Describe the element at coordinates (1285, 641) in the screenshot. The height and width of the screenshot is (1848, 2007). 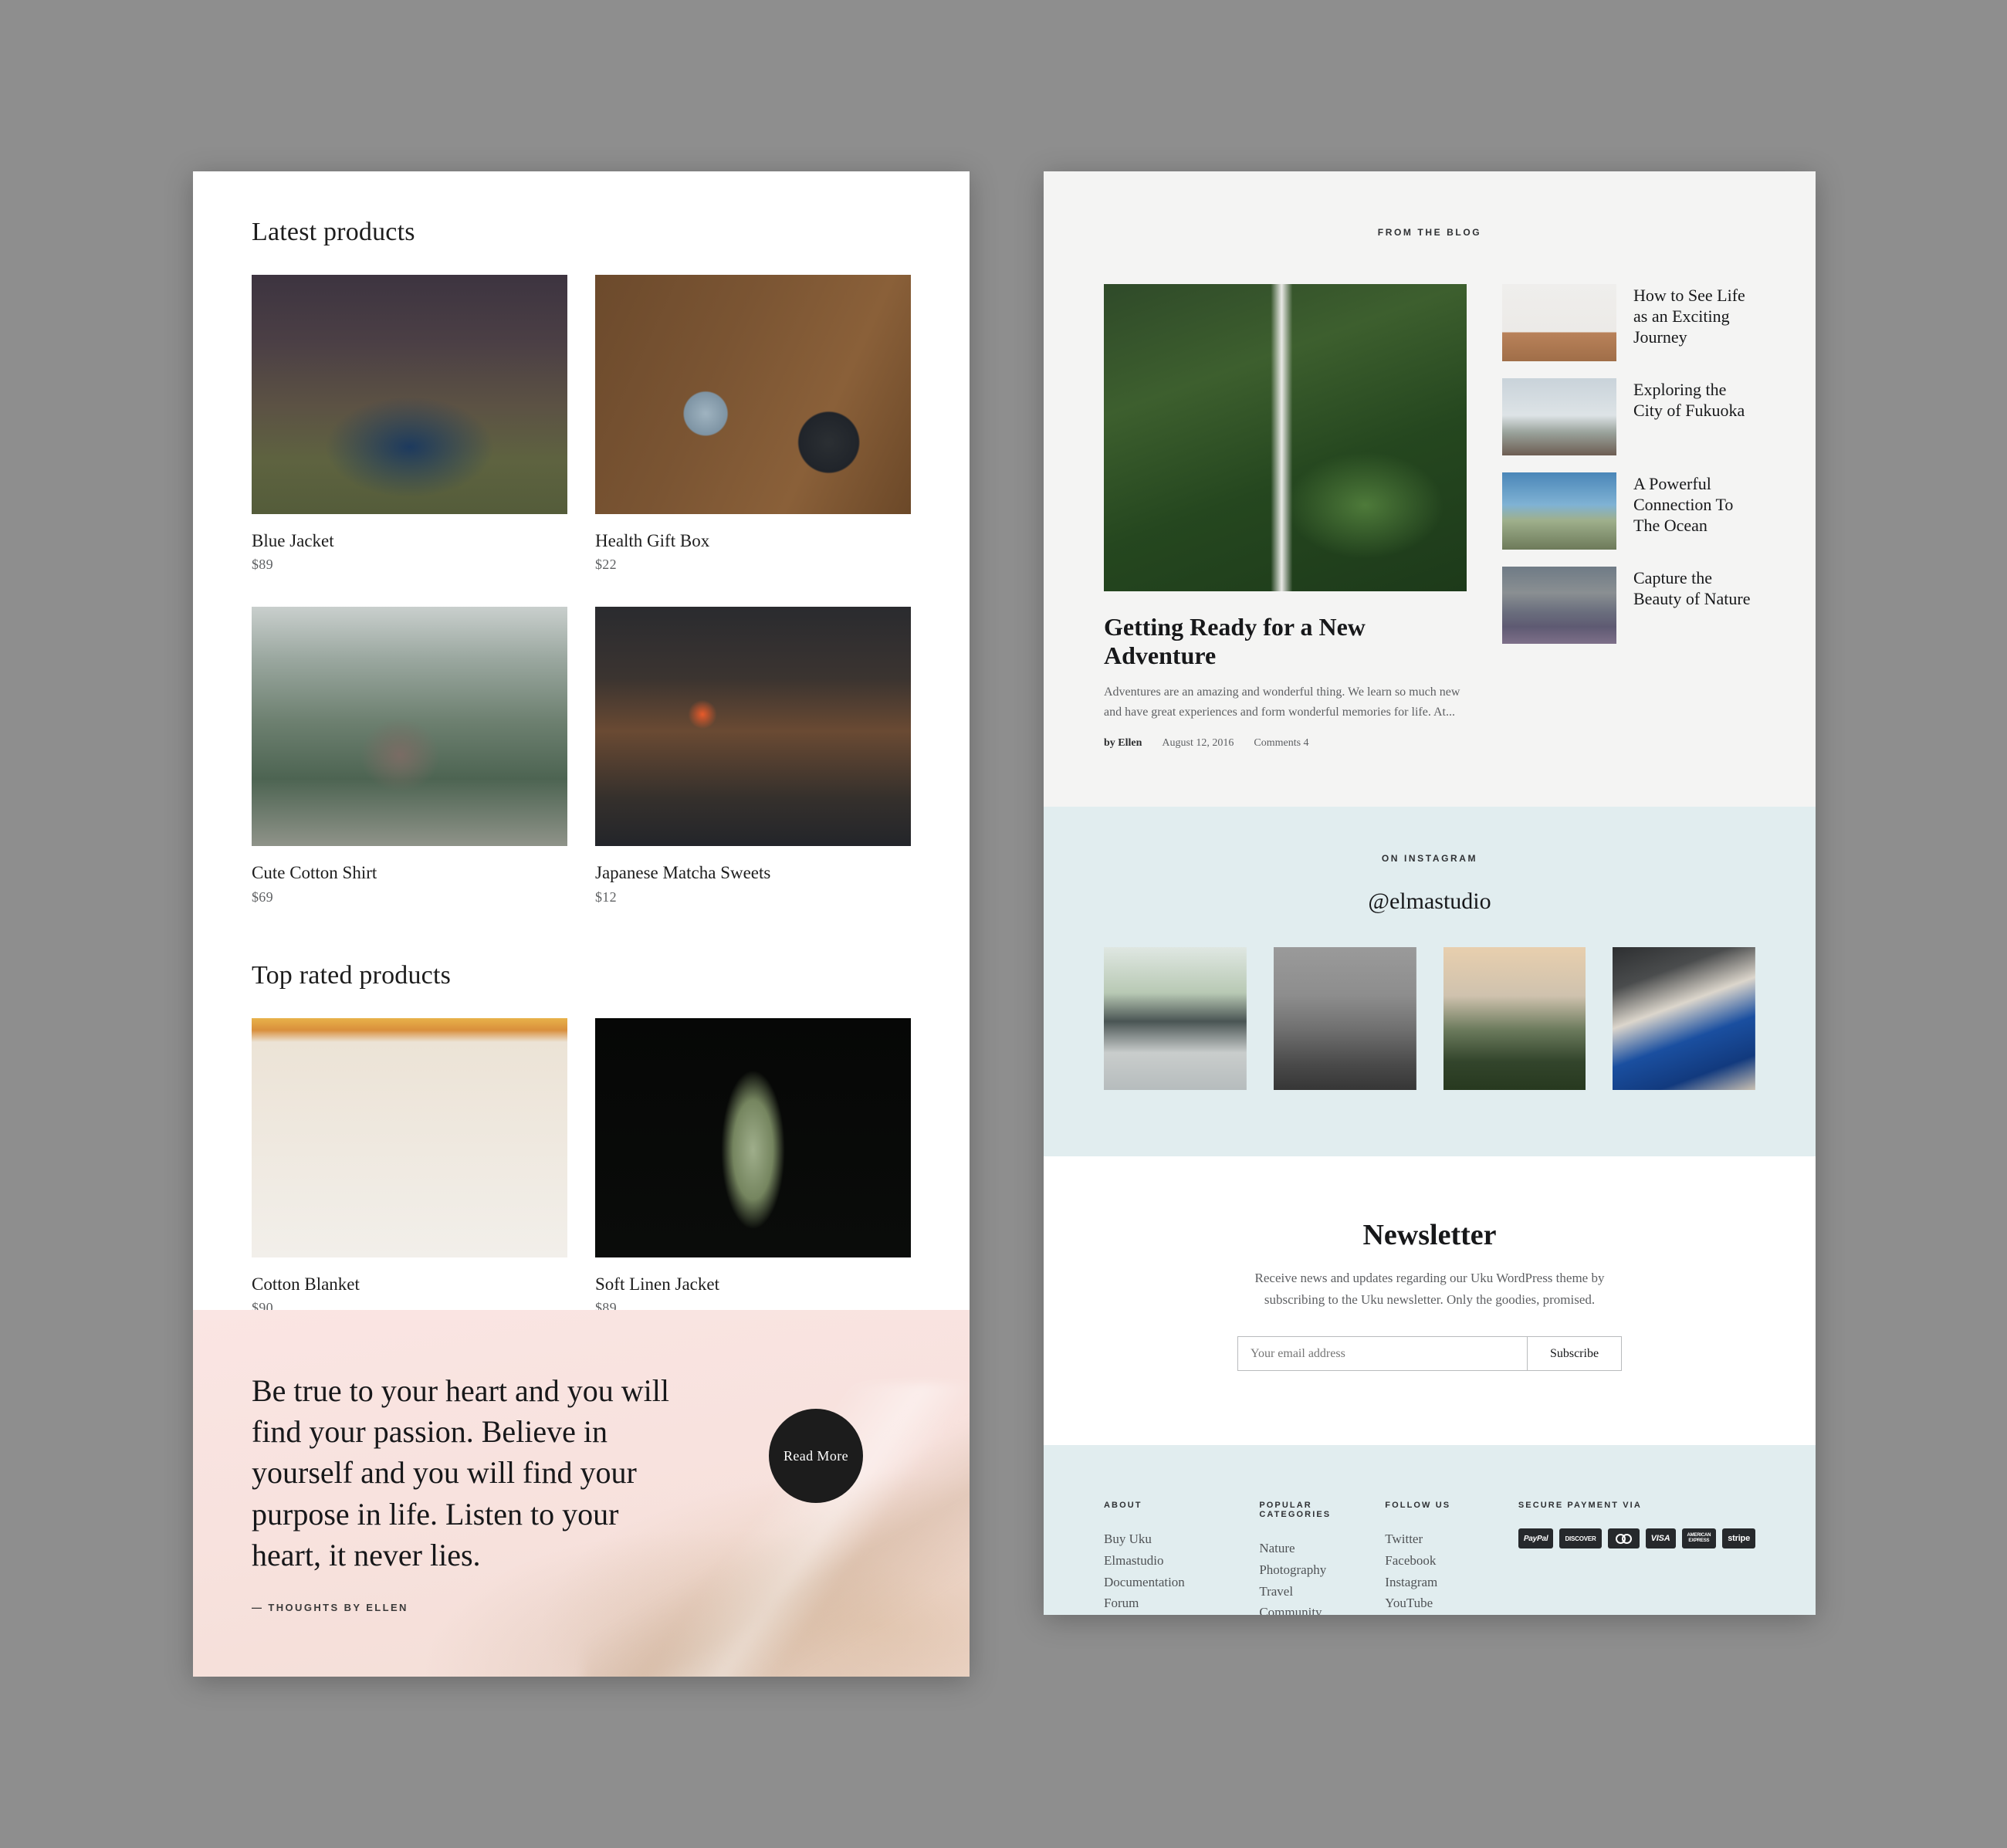
I see `featured-post-title: Getting Ready for a New Adventure` at that location.